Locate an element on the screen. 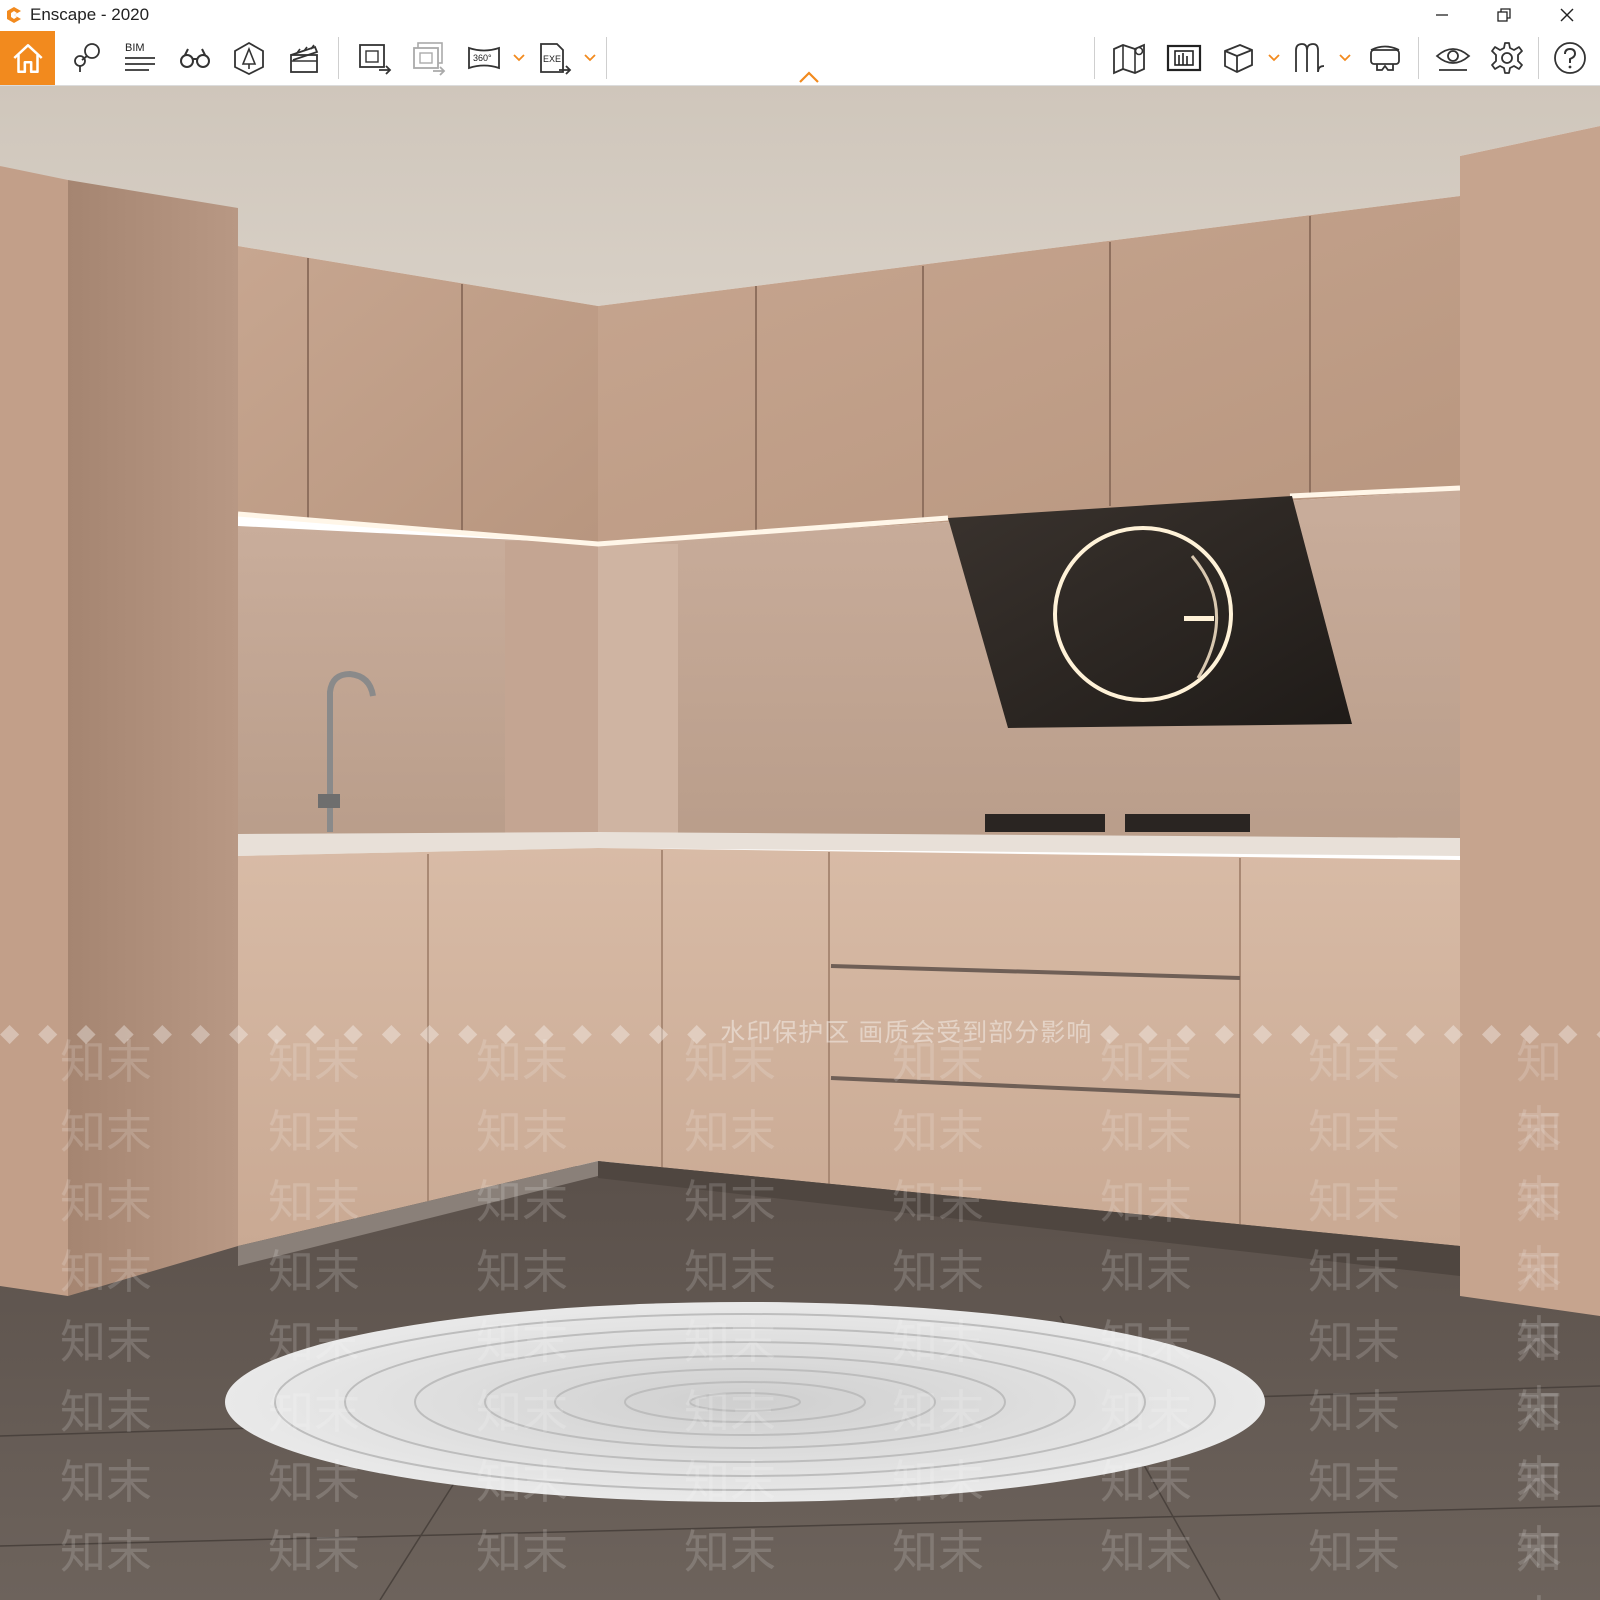 This screenshot has width=1600, height=1600. views-button is located at coordinates (86, 58).